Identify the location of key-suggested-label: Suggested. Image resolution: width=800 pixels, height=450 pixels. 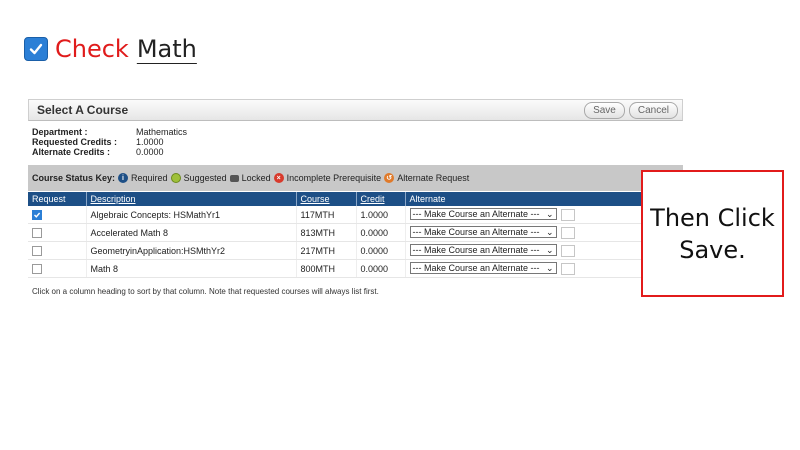
(205, 178).